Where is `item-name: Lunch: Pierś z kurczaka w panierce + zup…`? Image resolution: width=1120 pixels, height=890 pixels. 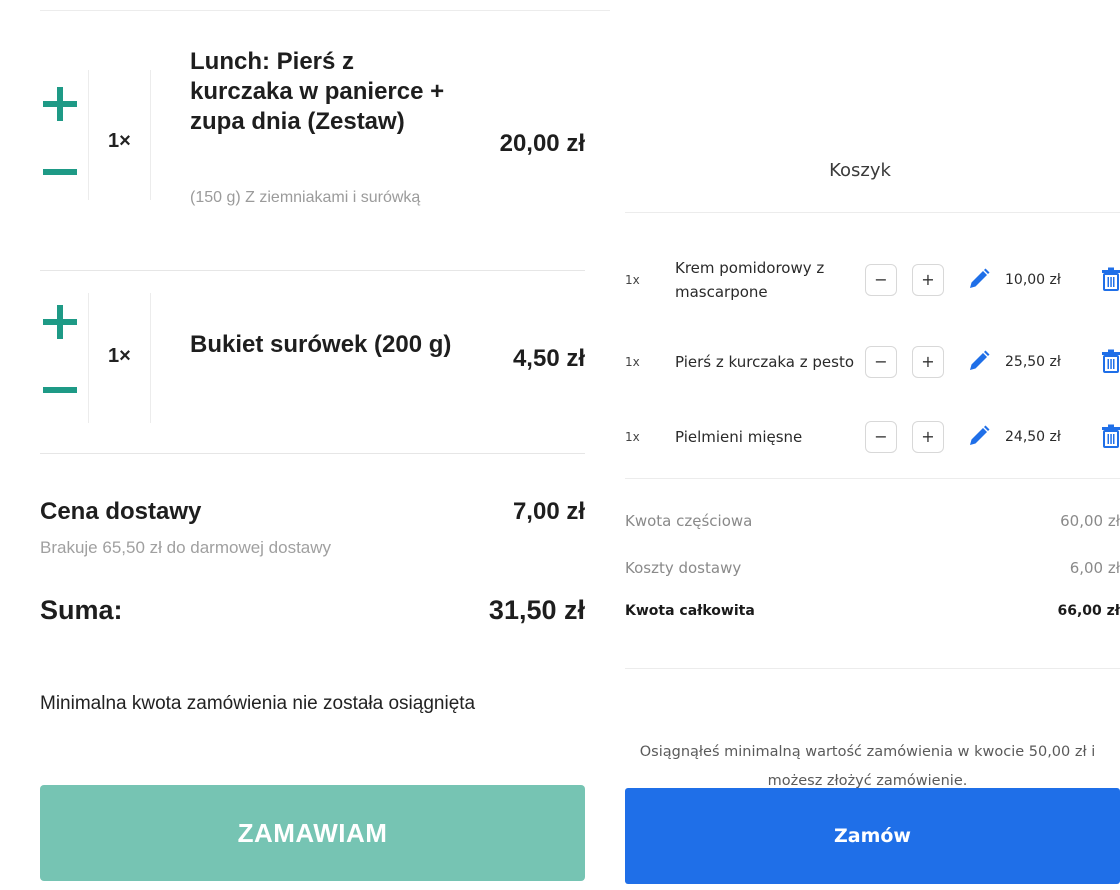
item-name: Lunch: Pierś z kurczaka w panierce + zup… is located at coordinates (317, 91).